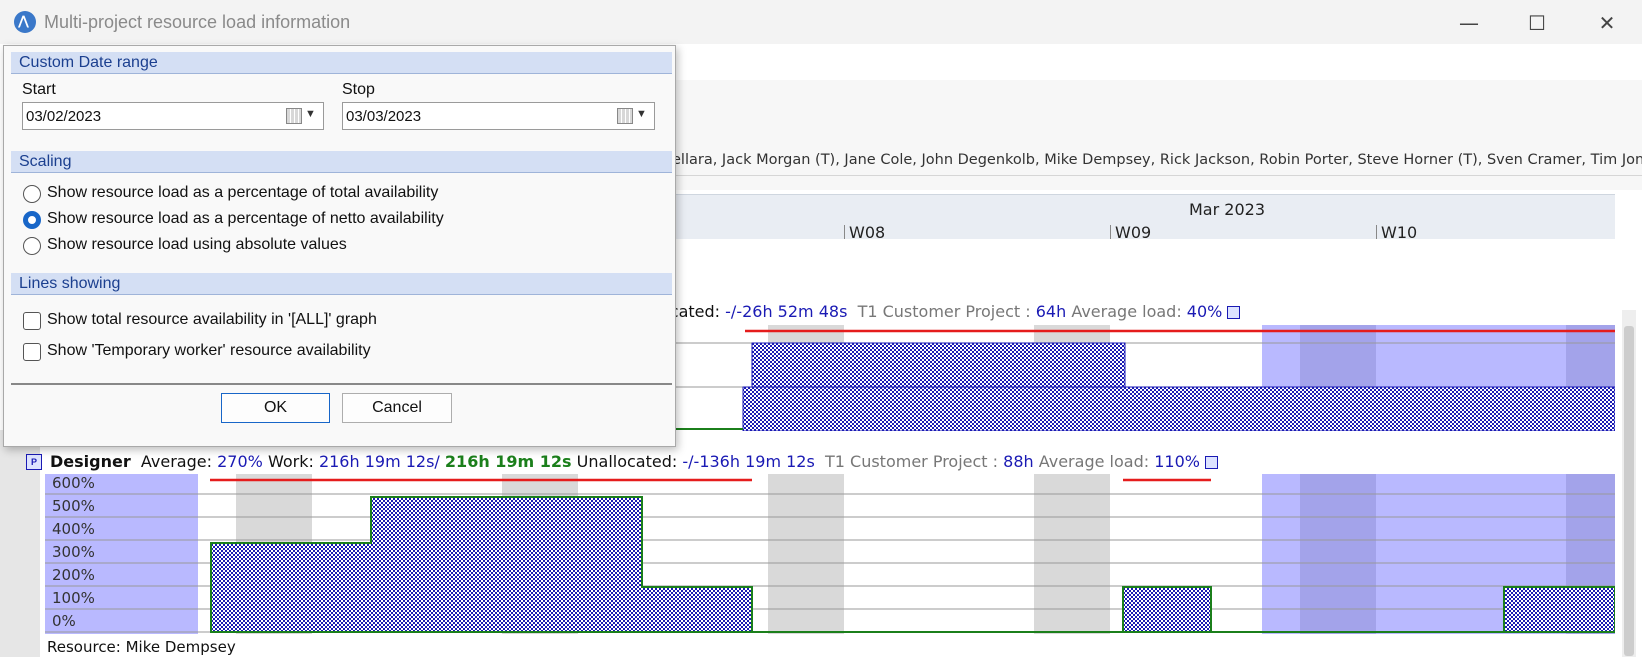  What do you see at coordinates (32, 220) in the screenshot?
I see `radio-netto-availability` at bounding box center [32, 220].